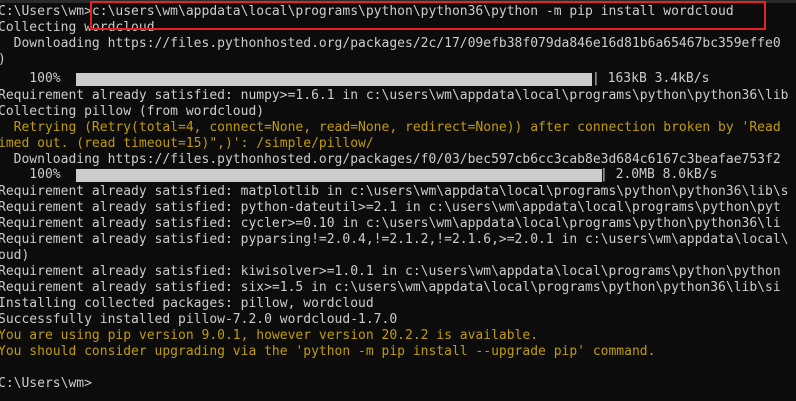 The width and height of the screenshot is (796, 401). I want to click on output-line: oud), so click(15, 255).